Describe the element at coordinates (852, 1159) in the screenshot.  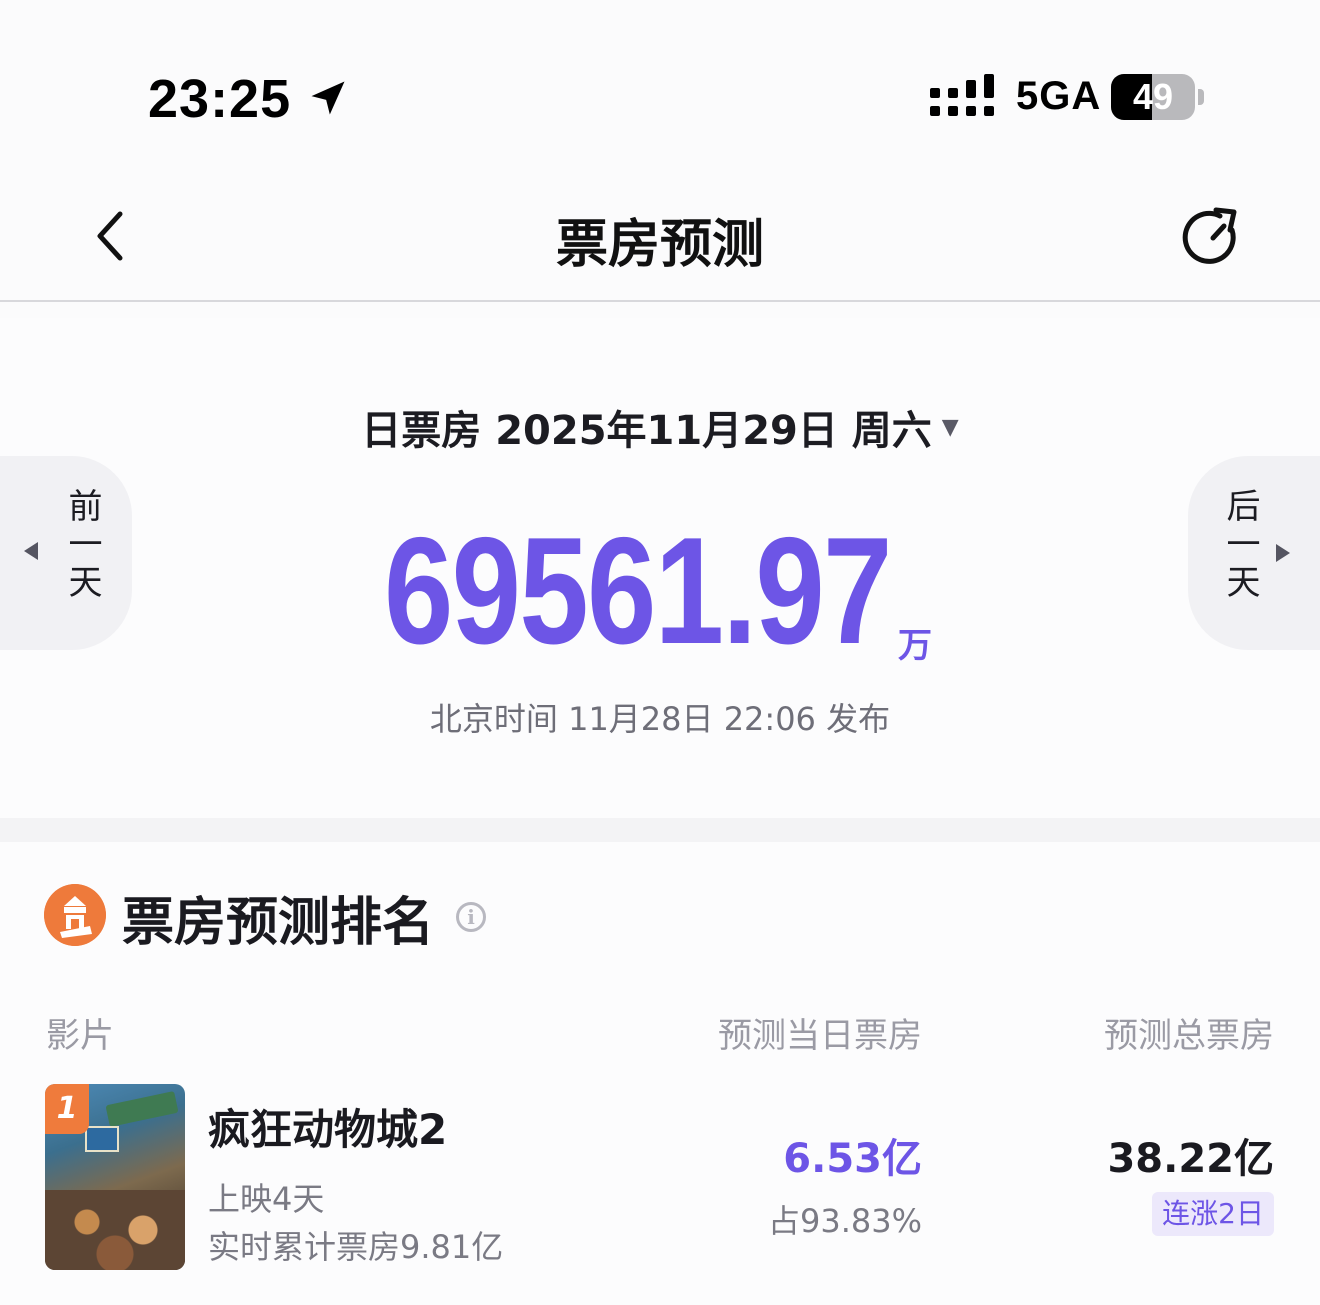
I see `predicted-daily-box-office: 6.53亿` at that location.